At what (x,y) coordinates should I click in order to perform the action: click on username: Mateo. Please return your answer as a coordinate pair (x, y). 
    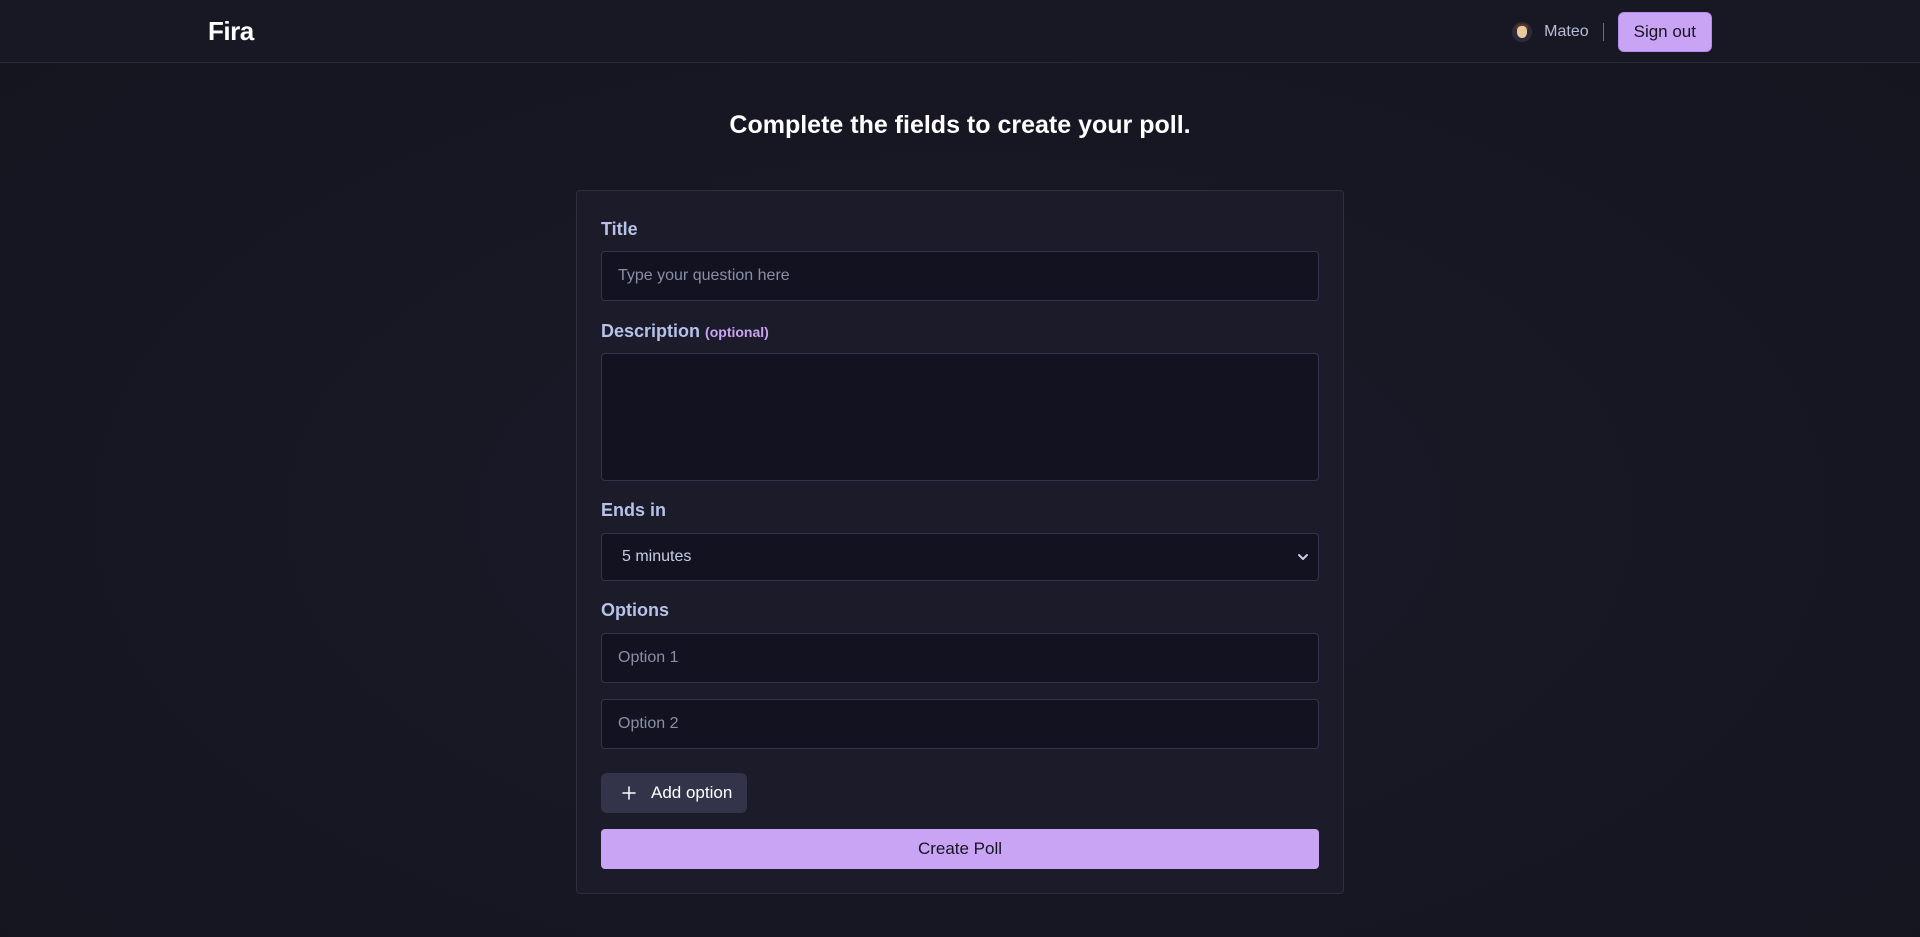
    Looking at the image, I should click on (1566, 31).